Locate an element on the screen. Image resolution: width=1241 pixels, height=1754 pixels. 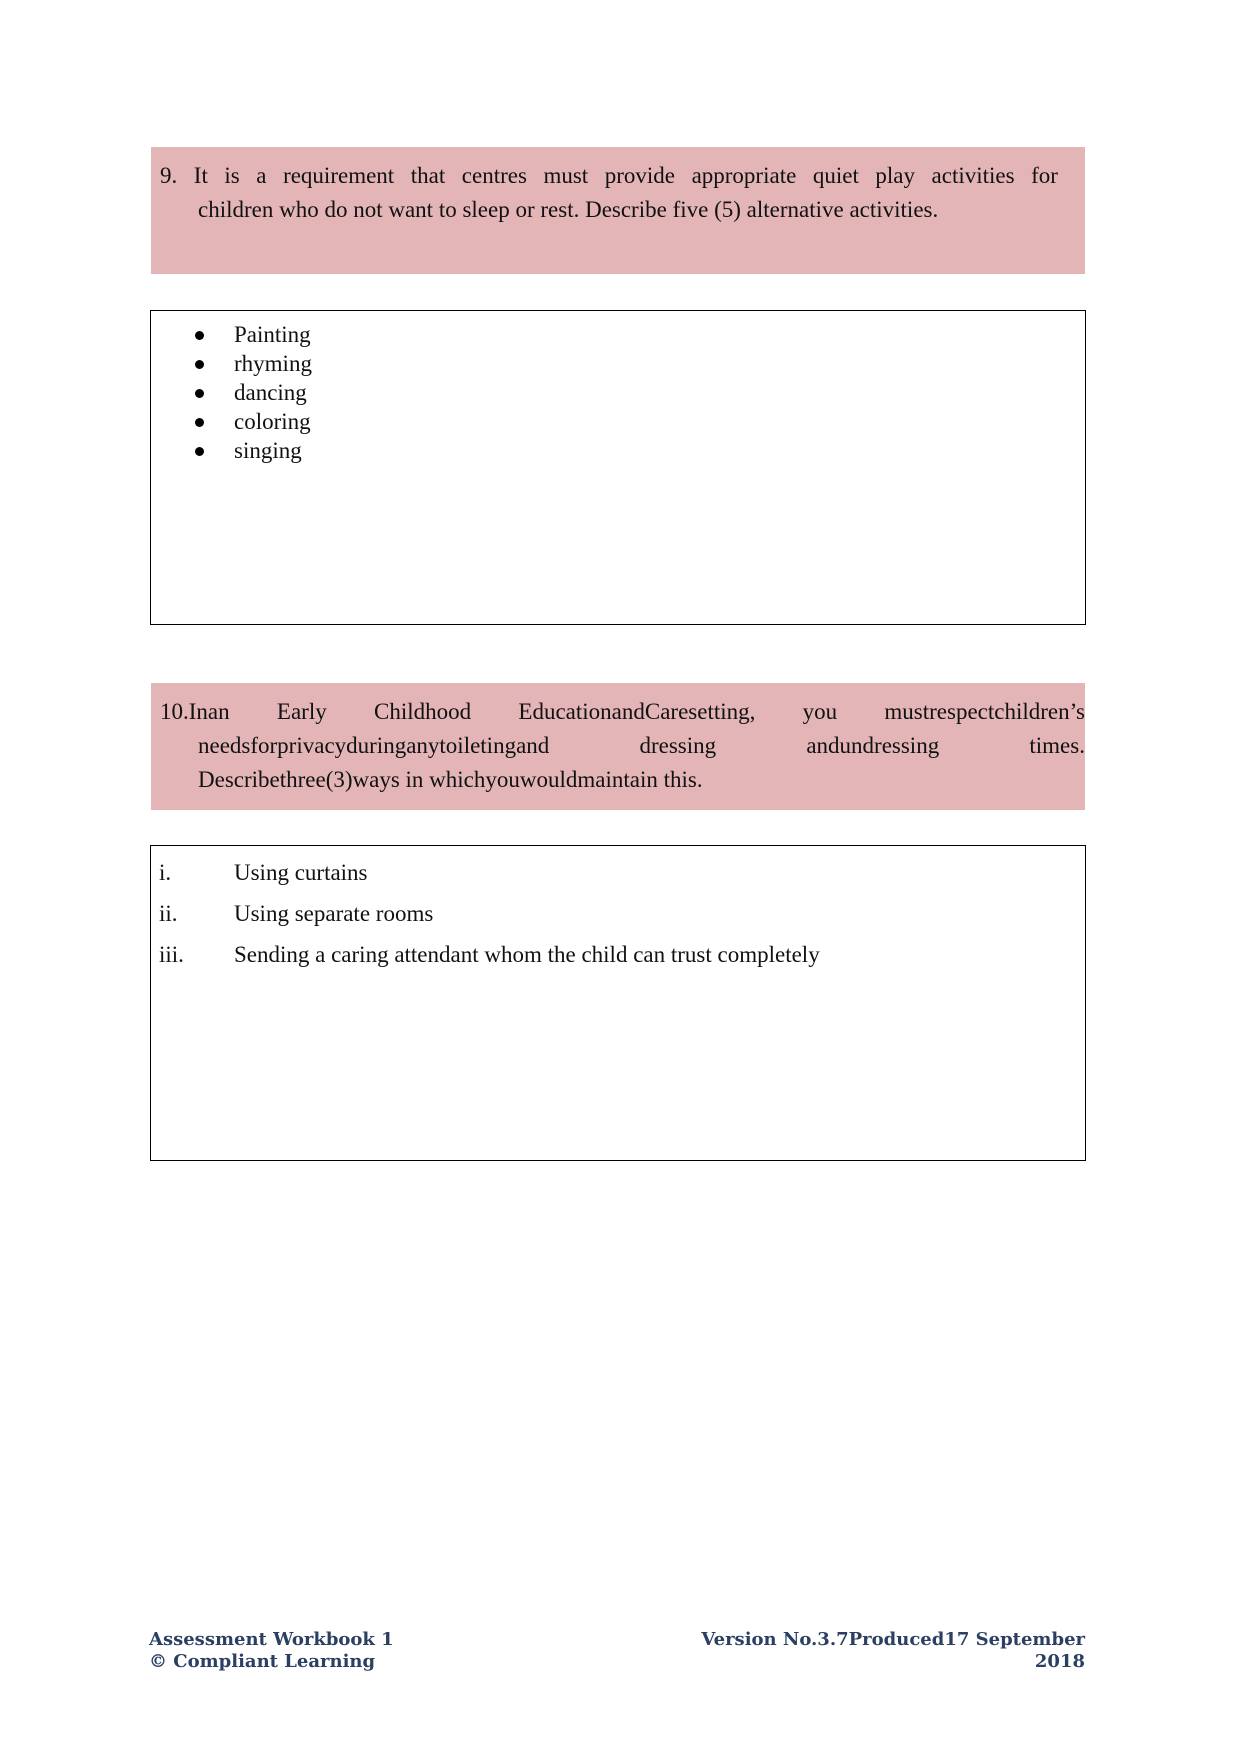
list-item: singing is located at coordinates (231, 450).